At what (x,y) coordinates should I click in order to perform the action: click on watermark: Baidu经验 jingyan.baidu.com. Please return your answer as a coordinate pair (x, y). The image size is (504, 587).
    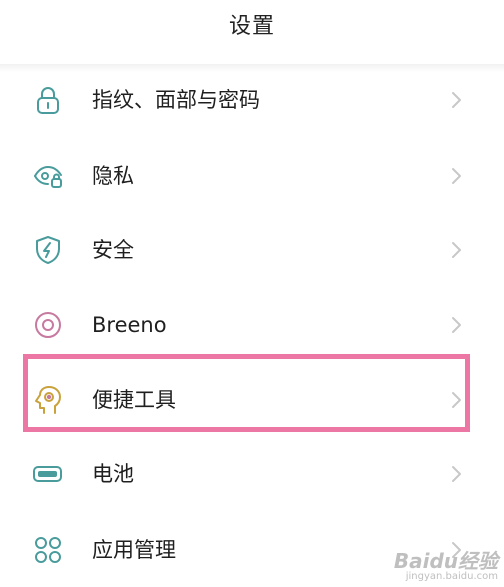
    Looking at the image, I should click on (446, 567).